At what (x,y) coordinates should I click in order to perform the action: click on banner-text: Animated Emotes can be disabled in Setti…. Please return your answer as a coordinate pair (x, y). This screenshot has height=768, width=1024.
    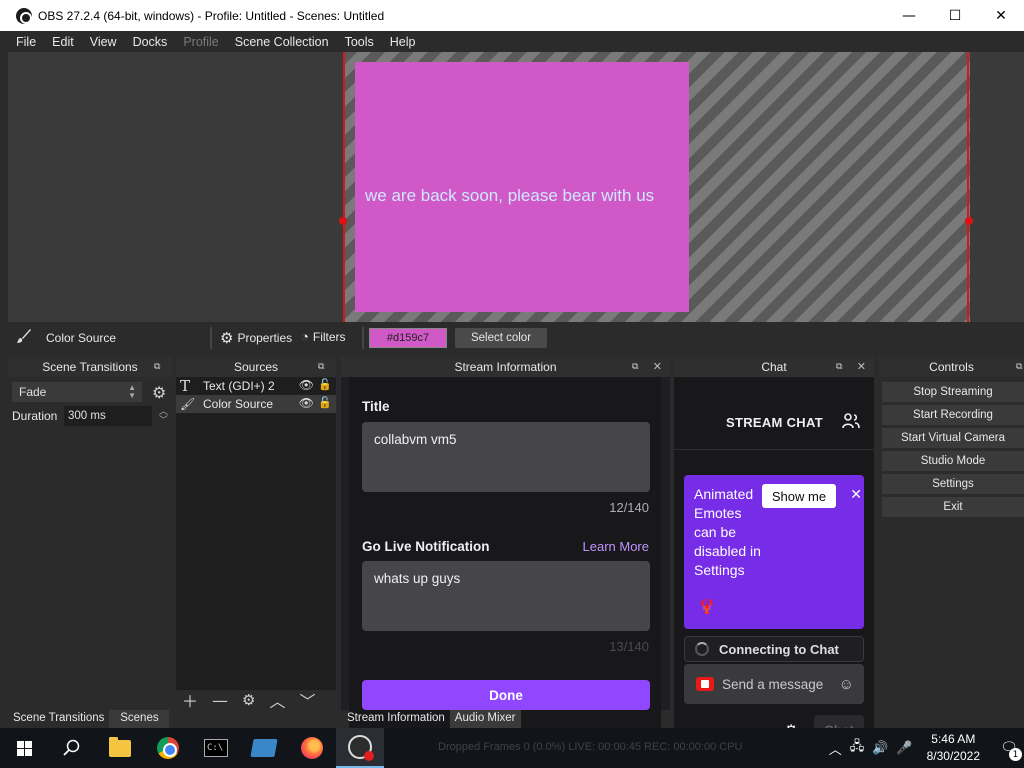
    Looking at the image, I should click on (727, 532).